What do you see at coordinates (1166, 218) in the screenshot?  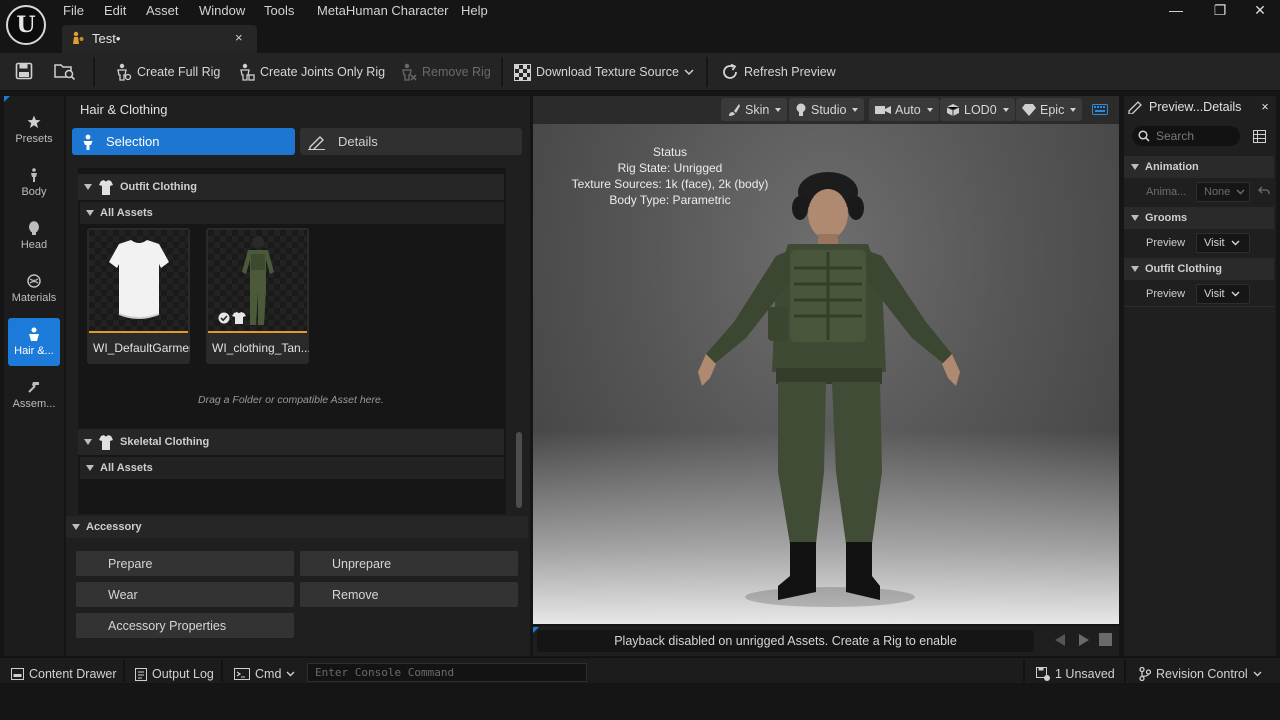 I see `grooms-section-title: Grooms` at bounding box center [1166, 218].